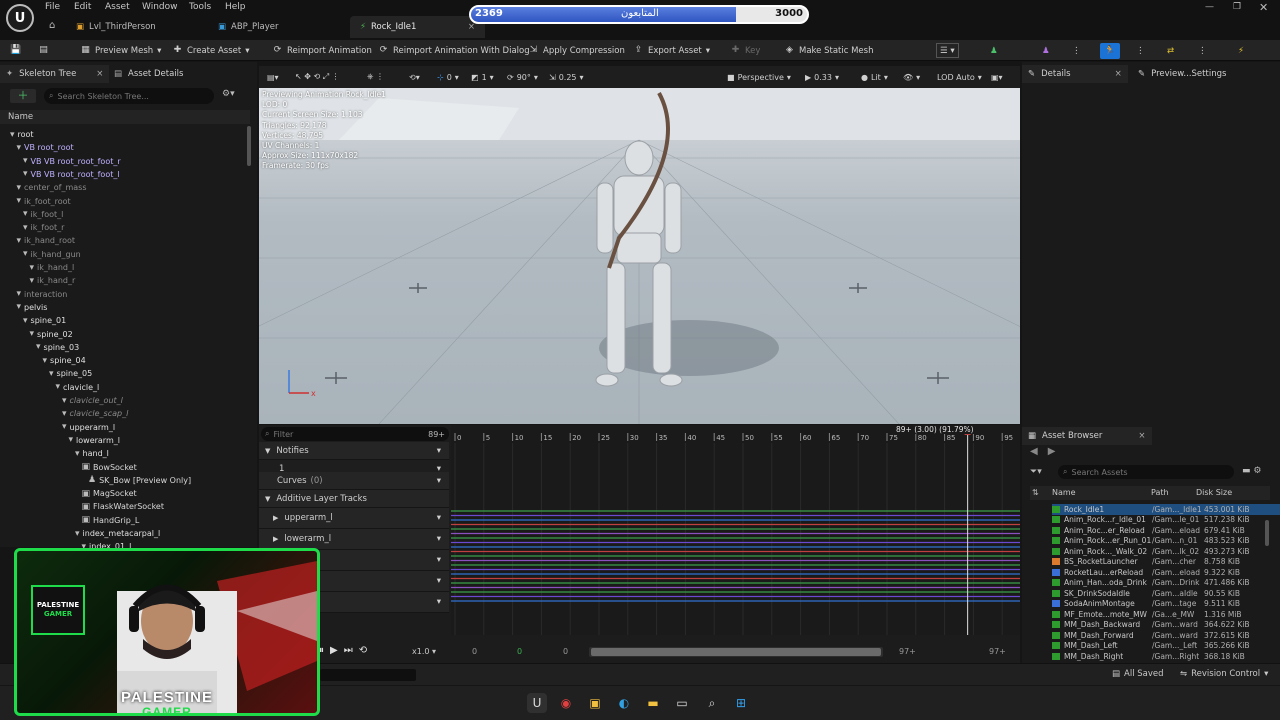  What do you see at coordinates (1241, 50) in the screenshot?
I see `physics-mode-icon: ⚡` at bounding box center [1241, 50].